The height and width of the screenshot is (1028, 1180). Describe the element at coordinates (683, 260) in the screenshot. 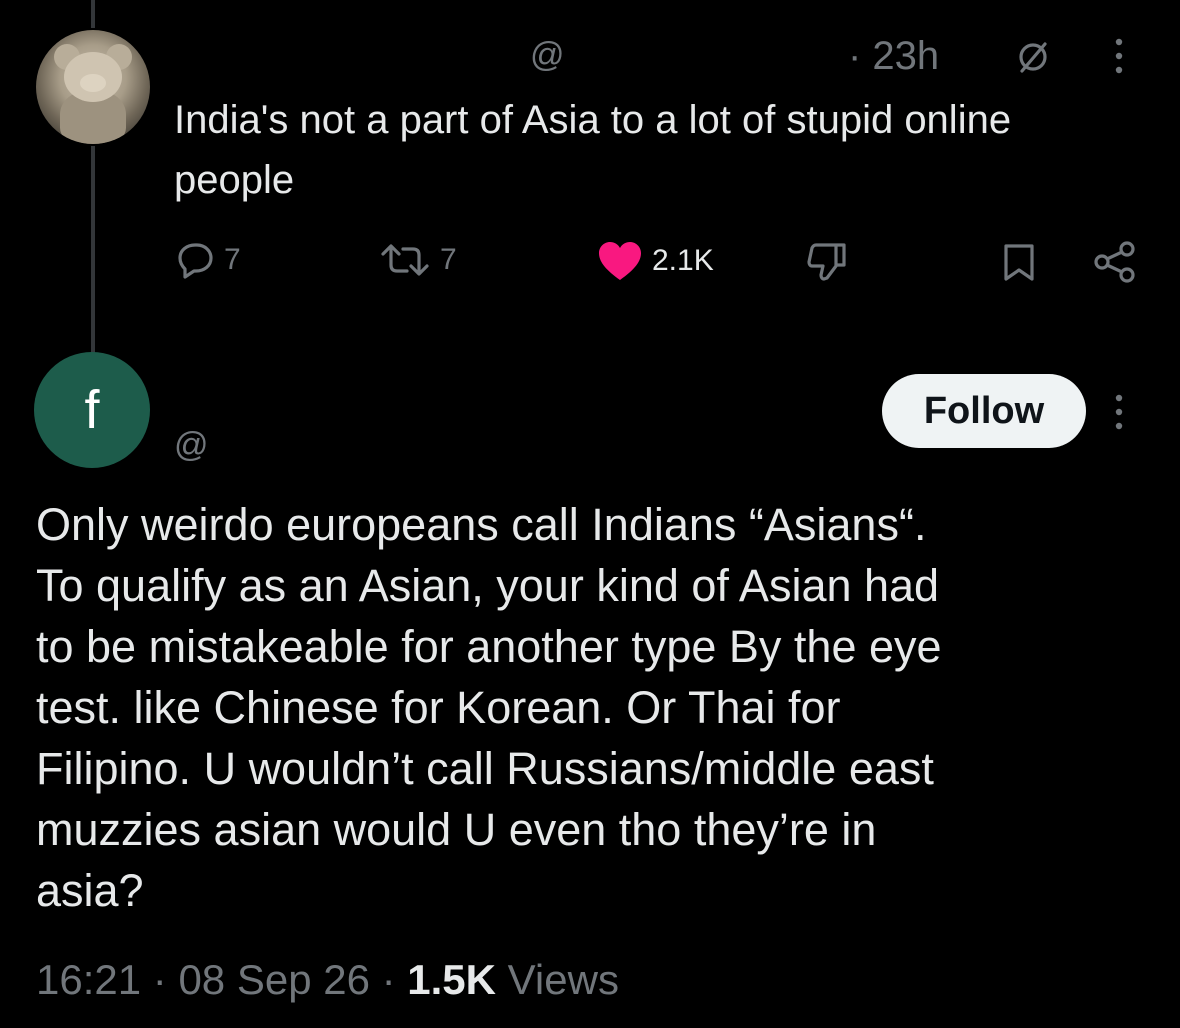

I see `like-count: 2.1K` at that location.